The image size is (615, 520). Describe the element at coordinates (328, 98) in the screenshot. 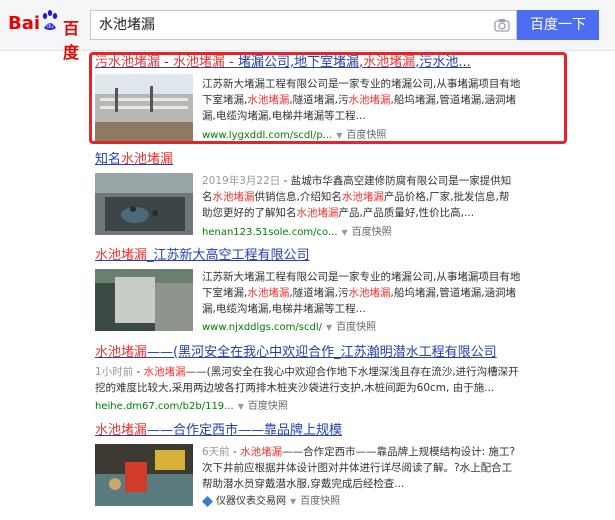

I see `highlight-frame` at that location.